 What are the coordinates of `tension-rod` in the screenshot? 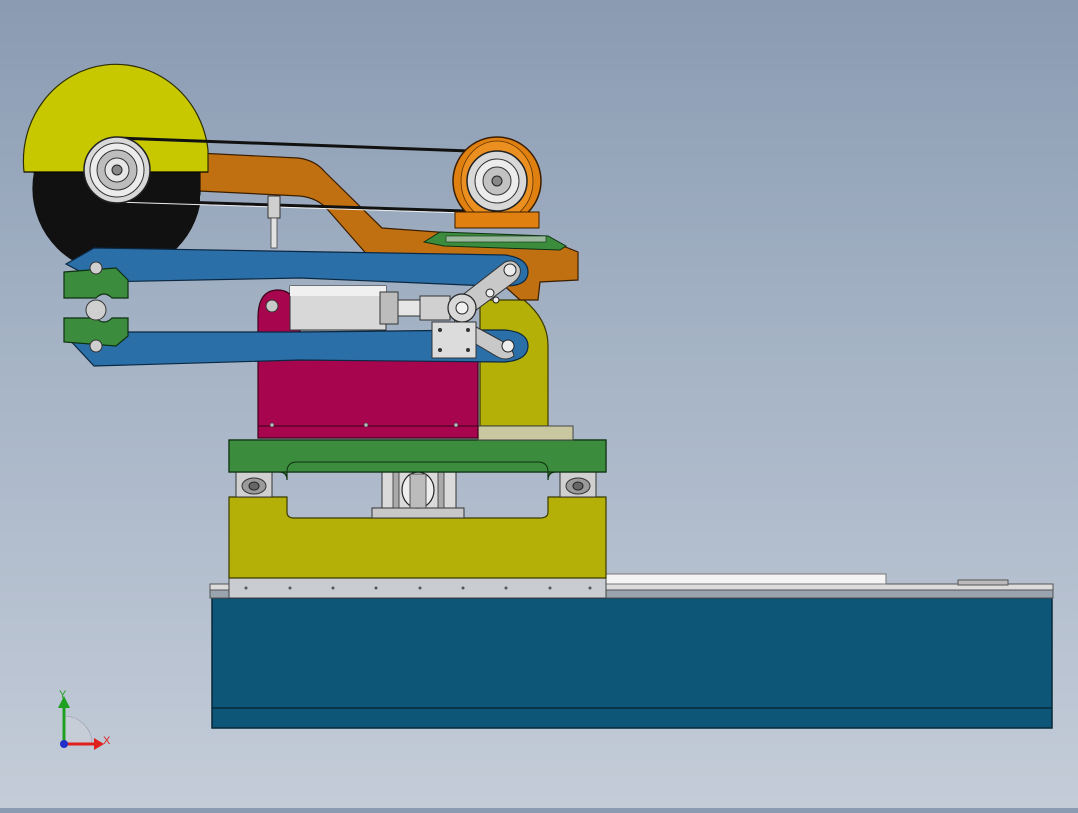 It's located at (274, 222).